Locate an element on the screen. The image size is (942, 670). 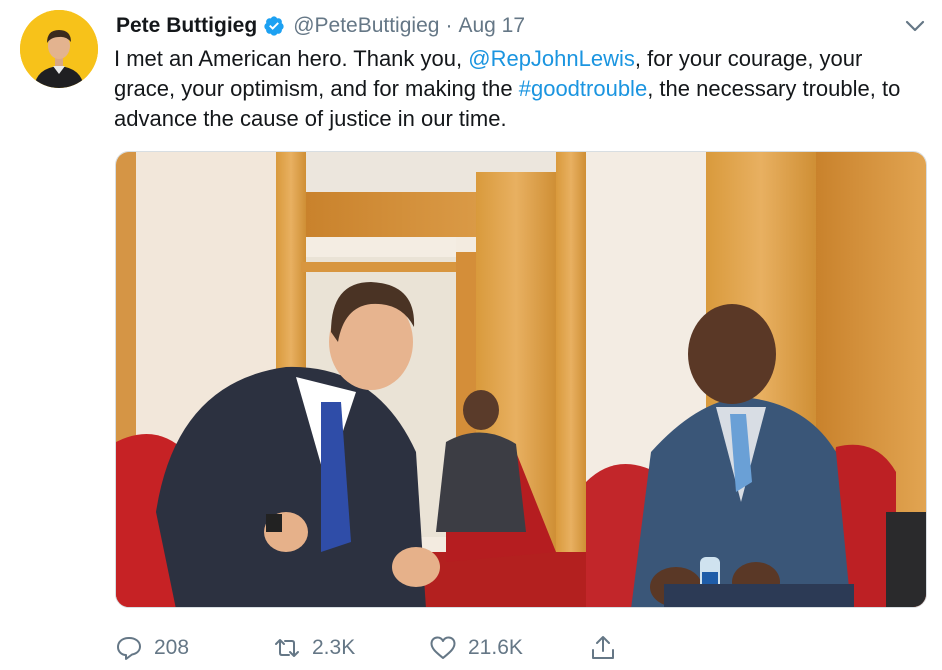
tweet-header: Pete Buttigieg @PeteButtigieg · Aug 17 is located at coordinates (320, 26).